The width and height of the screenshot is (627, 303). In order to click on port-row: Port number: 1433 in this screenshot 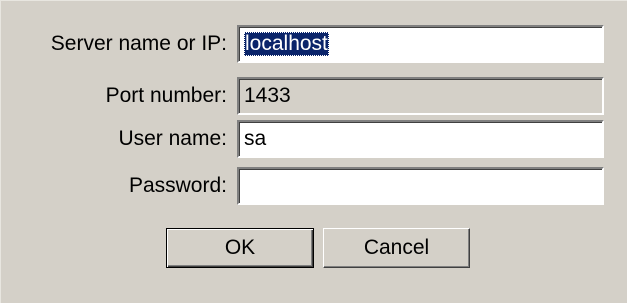, I will do `click(314, 96)`.